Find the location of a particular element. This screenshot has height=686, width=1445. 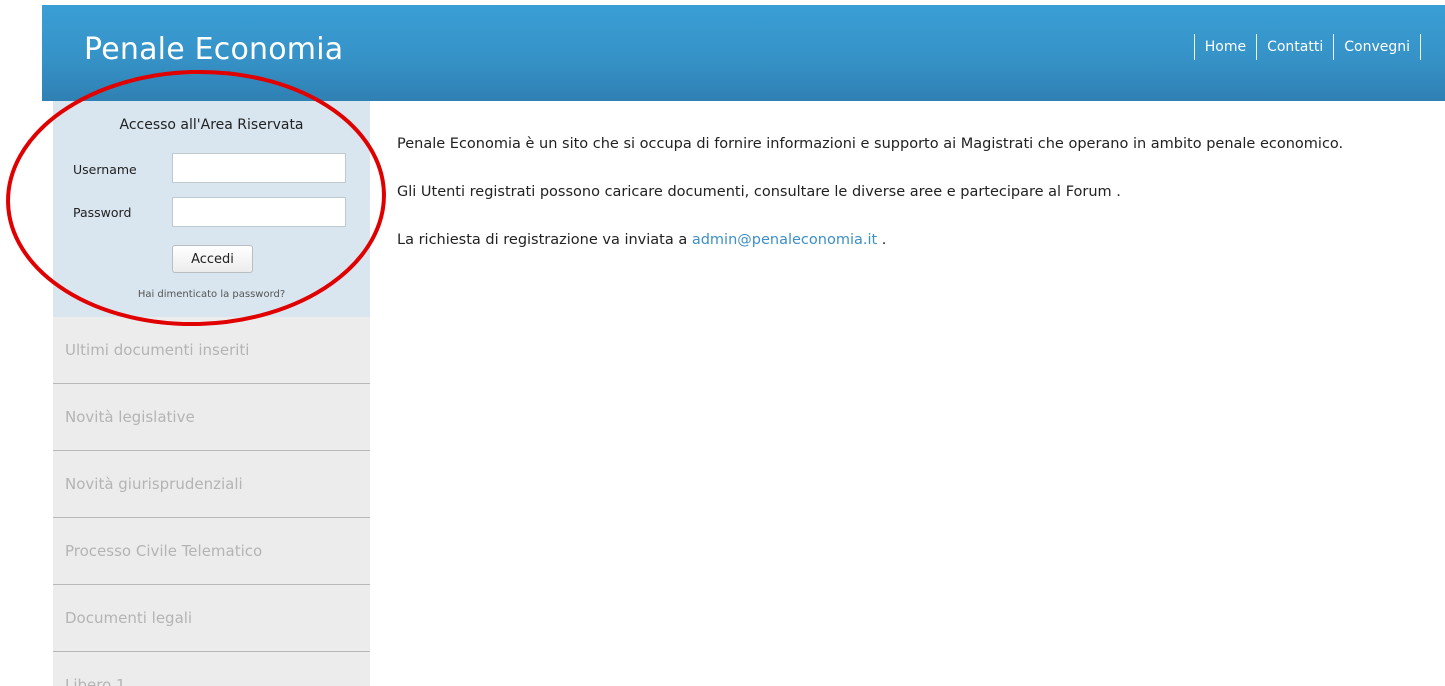

username-label: Username is located at coordinates (105, 169).